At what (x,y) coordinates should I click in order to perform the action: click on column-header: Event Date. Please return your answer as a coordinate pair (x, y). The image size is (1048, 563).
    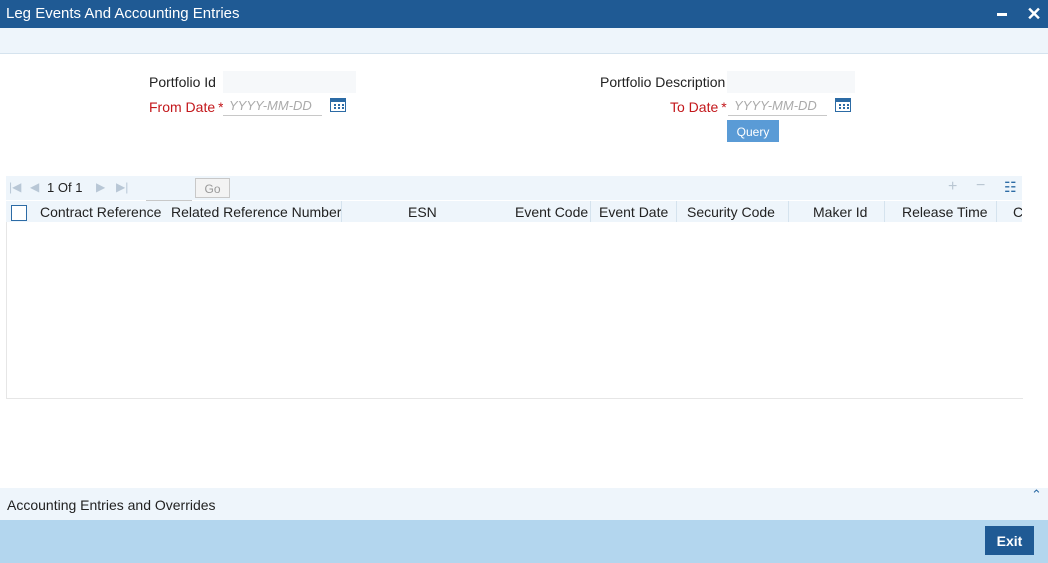
    Looking at the image, I should click on (633, 212).